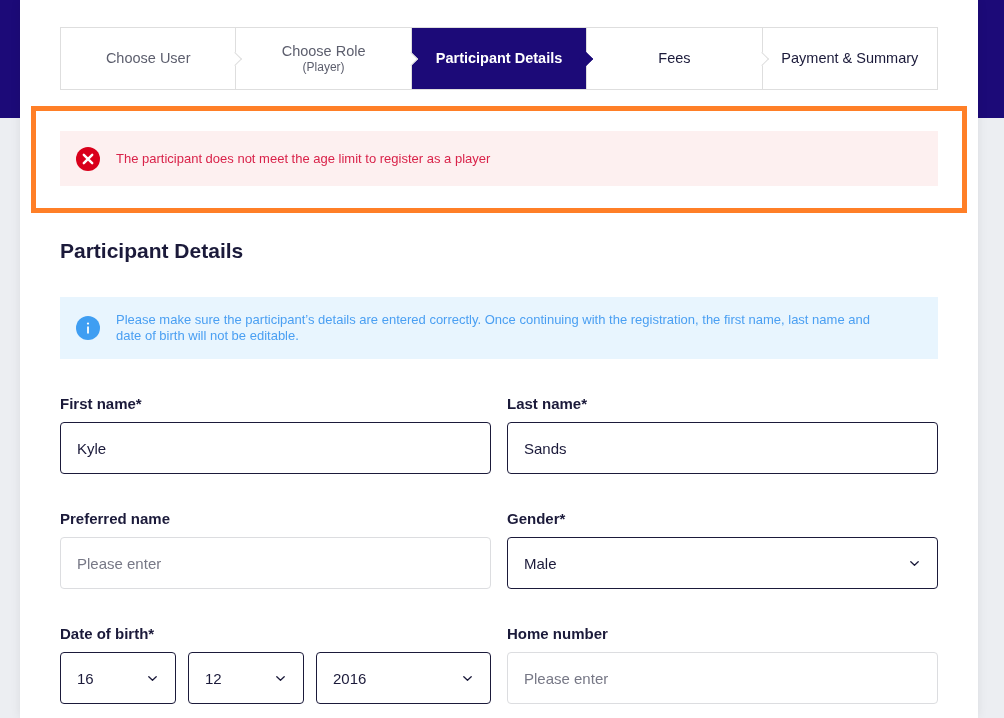  I want to click on field-label: Last name*, so click(548, 404).